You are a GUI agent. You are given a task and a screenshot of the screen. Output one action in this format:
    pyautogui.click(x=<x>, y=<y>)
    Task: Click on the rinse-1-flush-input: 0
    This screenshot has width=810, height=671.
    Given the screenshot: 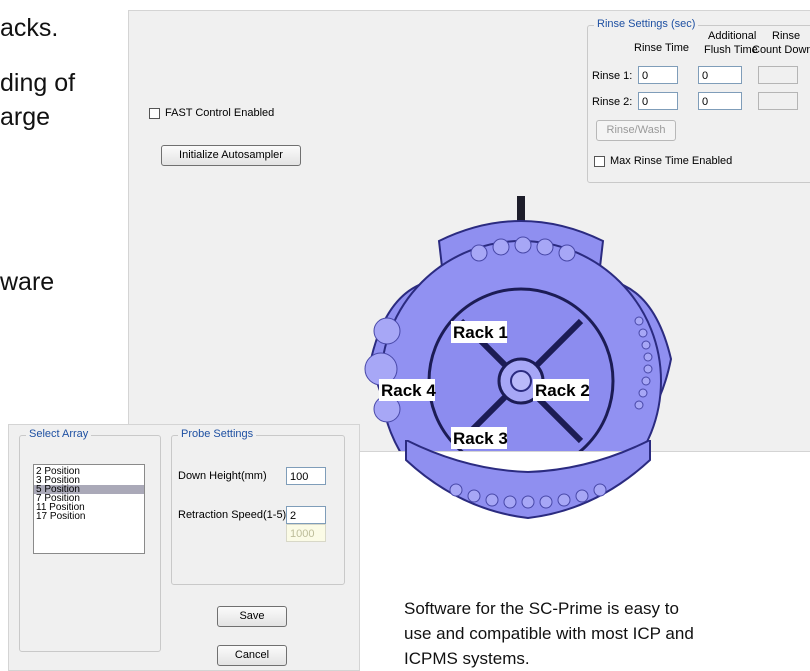 What is the action you would take?
    pyautogui.click(x=720, y=75)
    